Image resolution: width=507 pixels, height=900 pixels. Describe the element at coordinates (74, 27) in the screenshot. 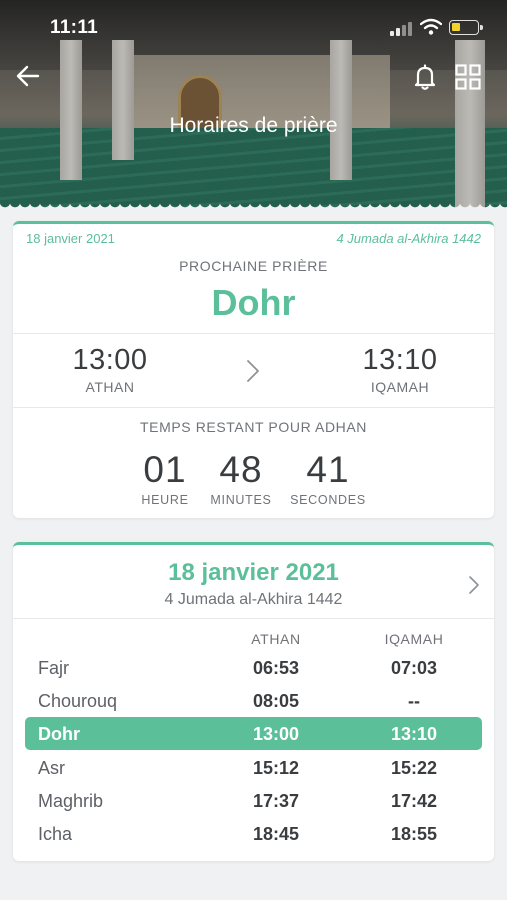

I see `status-time: 11:11` at that location.